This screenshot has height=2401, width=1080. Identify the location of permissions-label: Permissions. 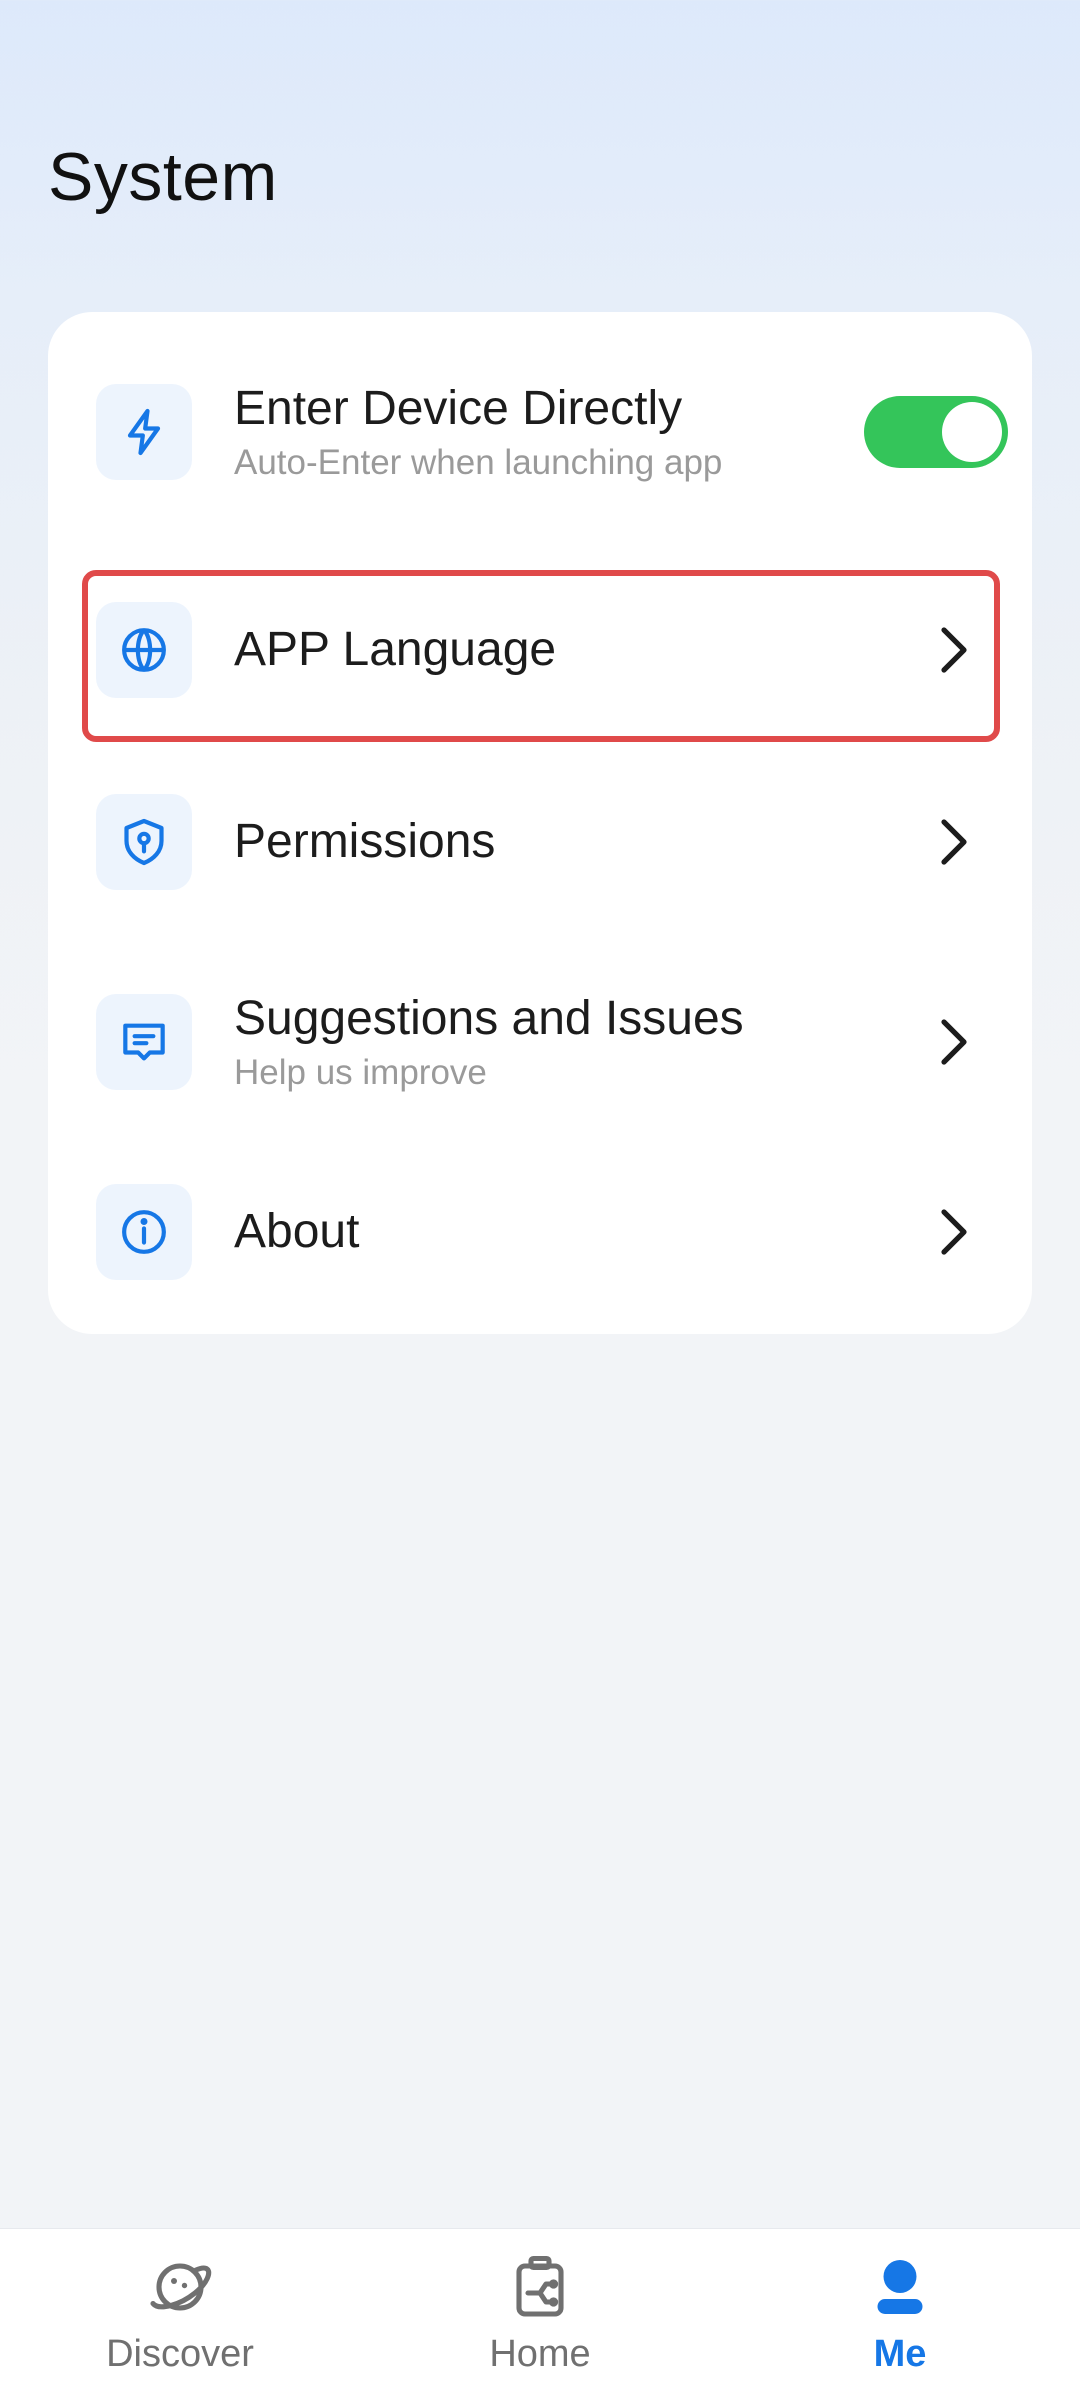
(365, 841).